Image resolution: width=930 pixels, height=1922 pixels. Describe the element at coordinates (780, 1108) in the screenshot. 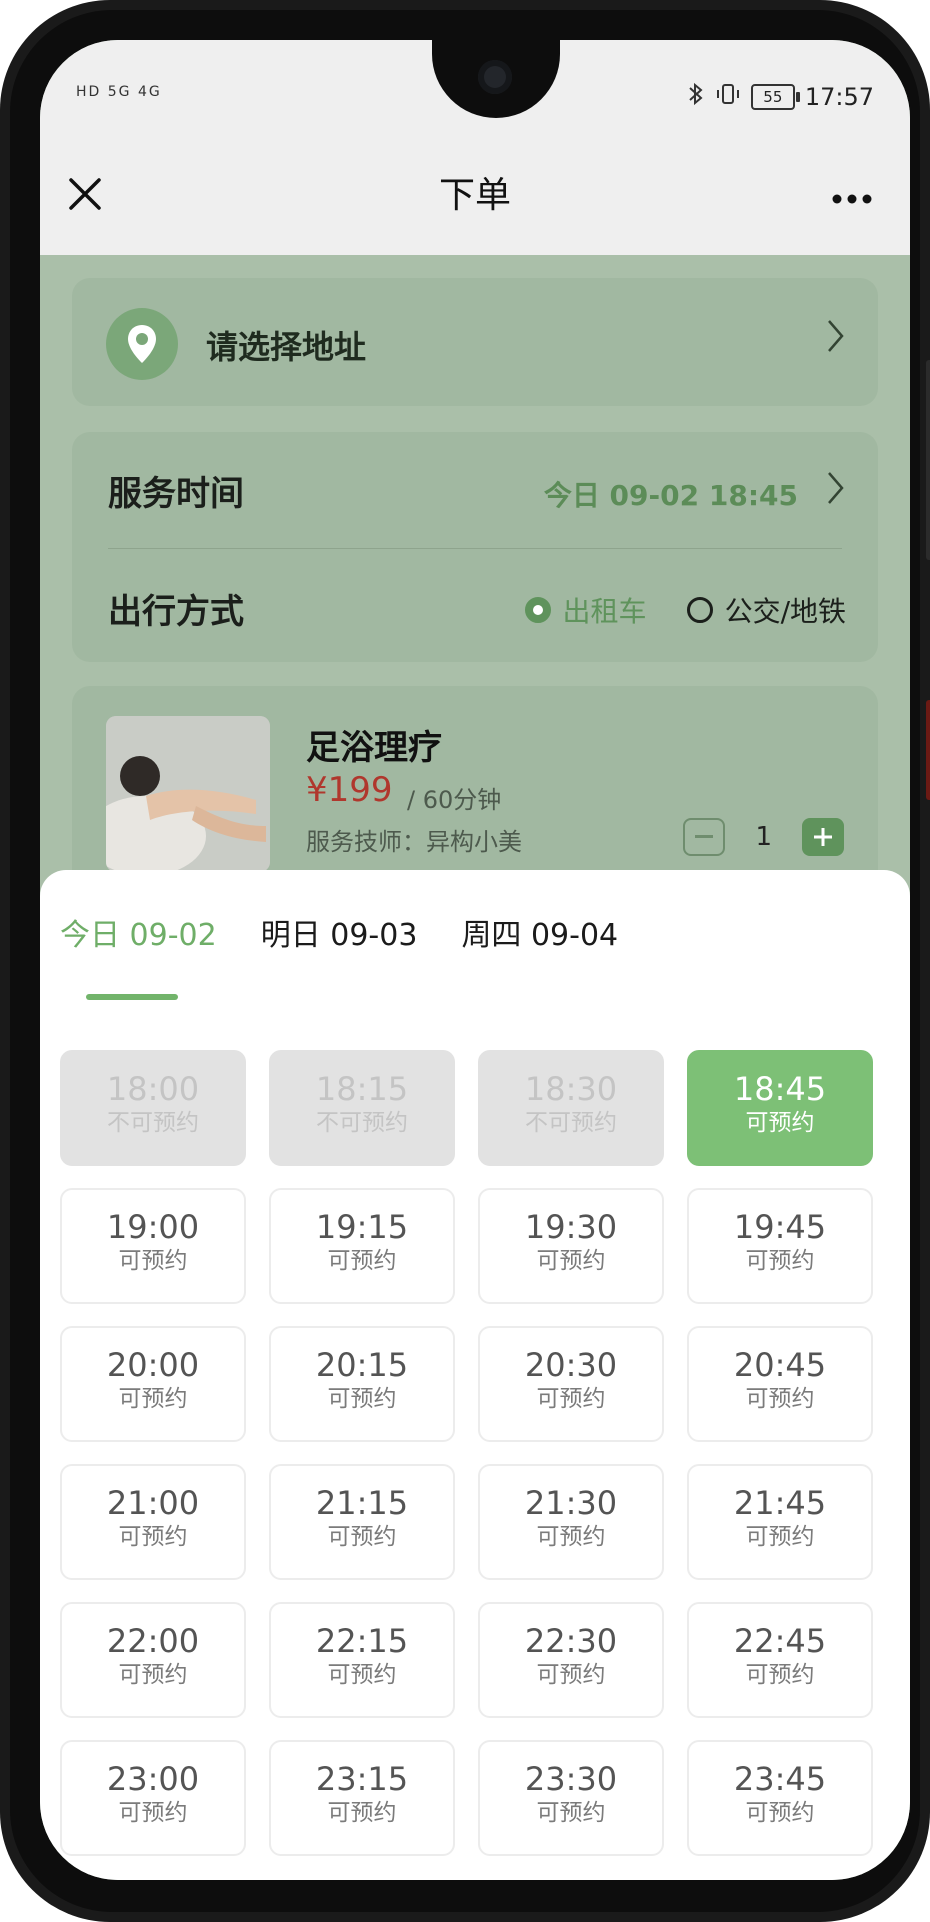

I see `time-slot: 18:45 可预约` at that location.